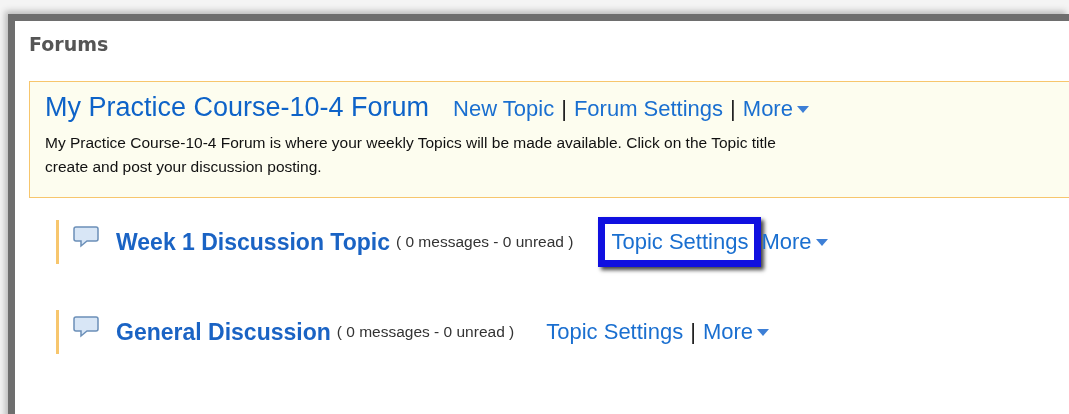 The height and width of the screenshot is (414, 1069). What do you see at coordinates (648, 109) in the screenshot?
I see `forum-link: Forum Settings` at bounding box center [648, 109].